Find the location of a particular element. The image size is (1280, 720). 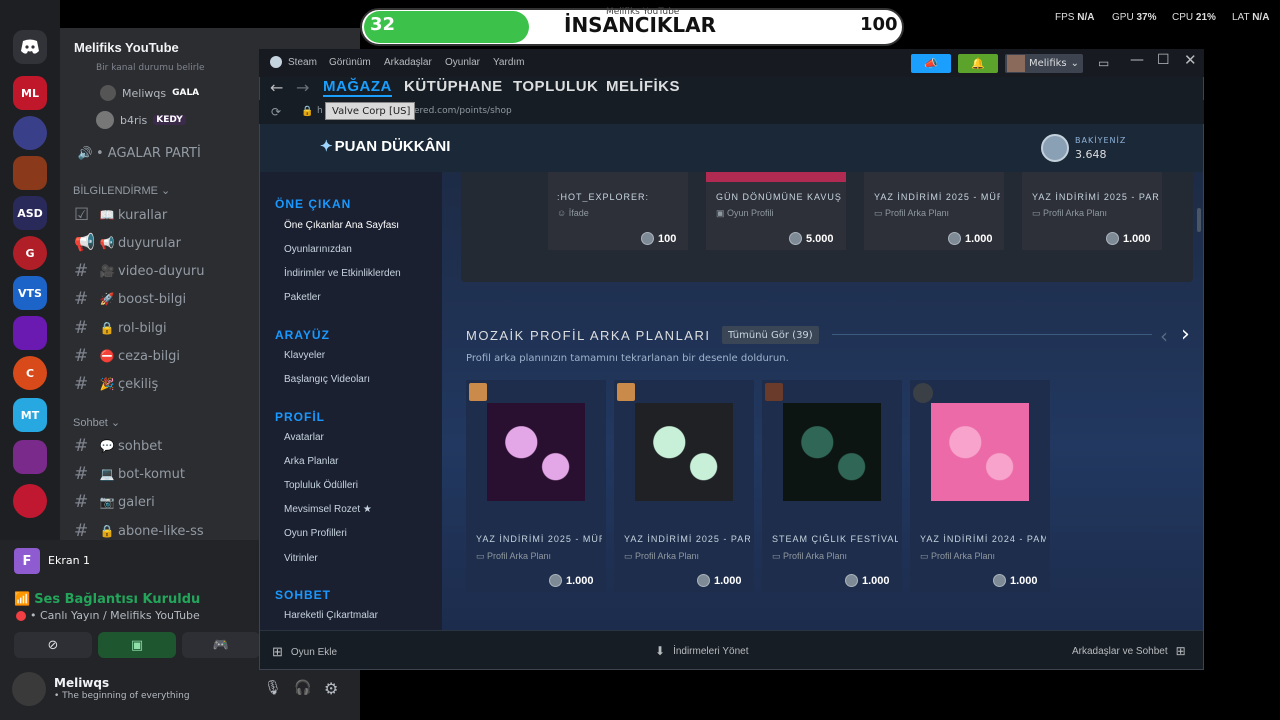

sidebar-item-seasonal-badge: Mevsimsel Rozet ★ is located at coordinates (328, 509).